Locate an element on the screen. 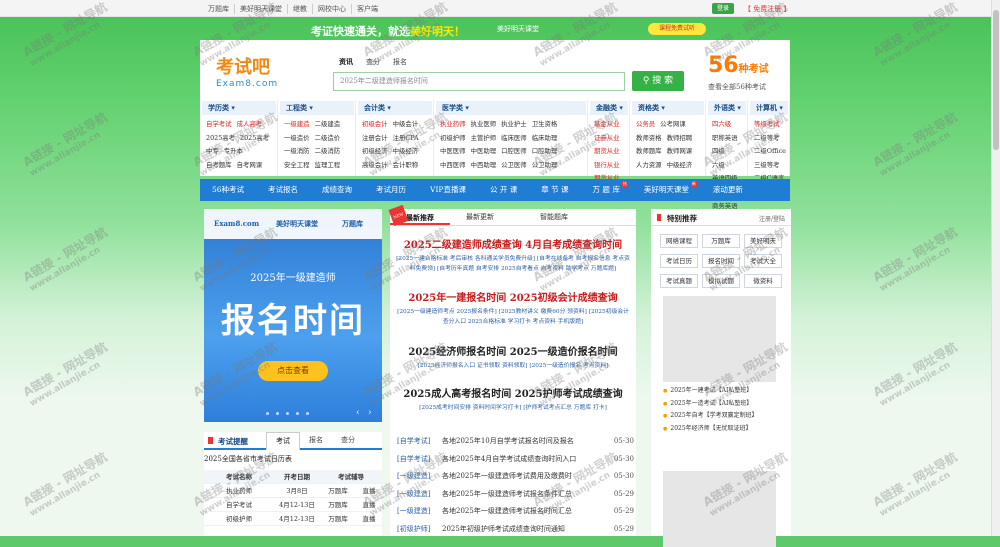  special-list-item: 2025年经济师【无忧取证班】 is located at coordinates (710, 429).